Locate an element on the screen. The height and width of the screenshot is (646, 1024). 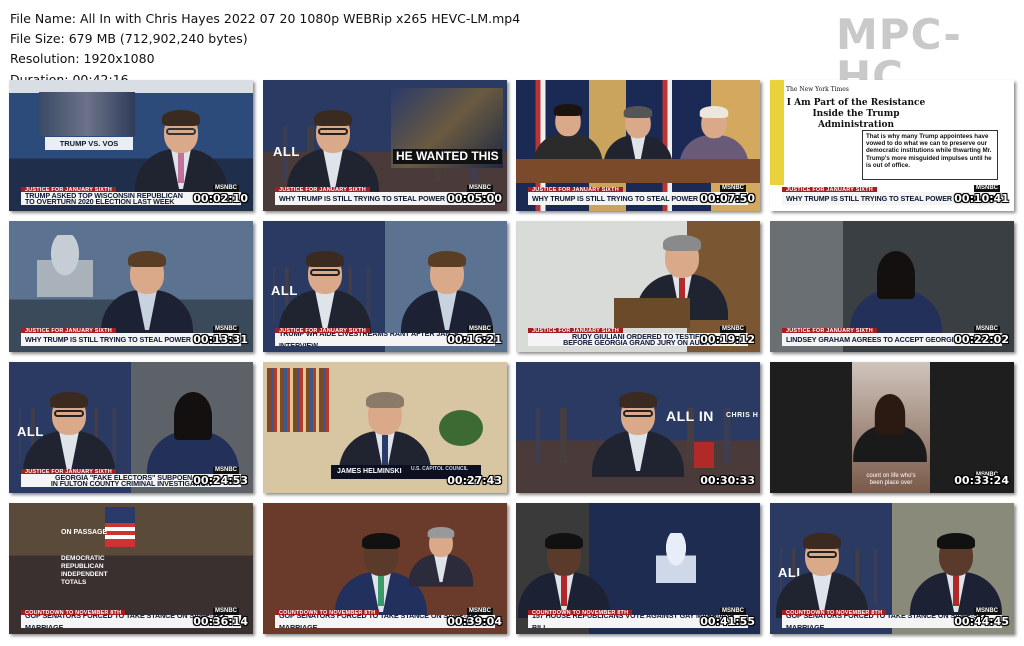
bookshelf is located at coordinates (298, 400).